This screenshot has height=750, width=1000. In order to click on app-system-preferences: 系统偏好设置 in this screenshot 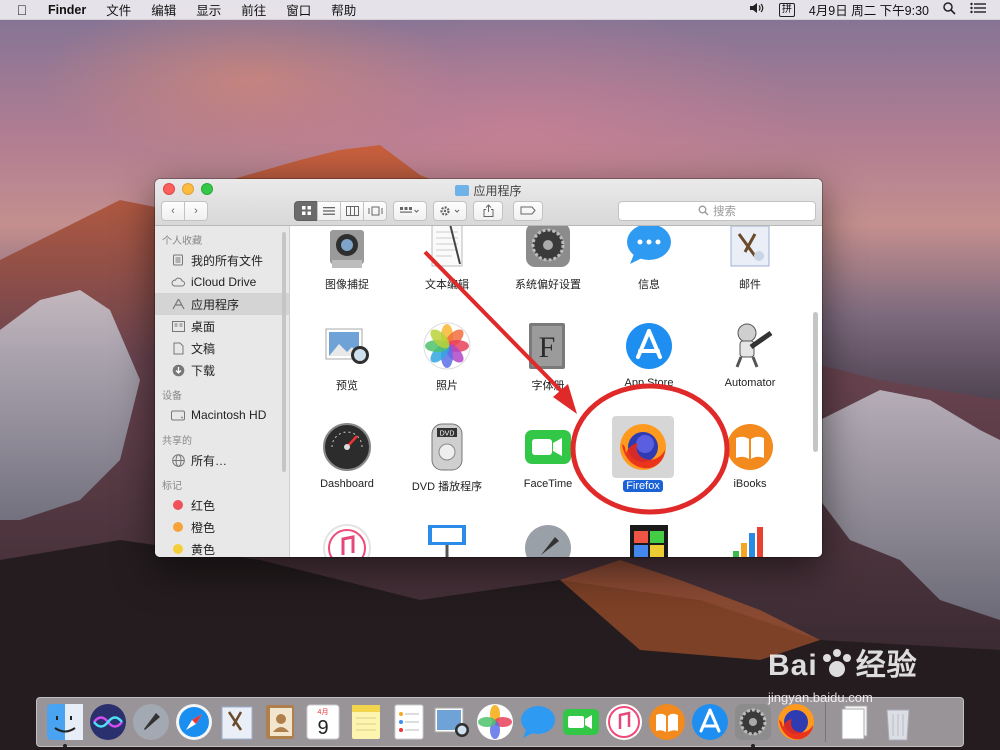, I will do `click(548, 259)`.